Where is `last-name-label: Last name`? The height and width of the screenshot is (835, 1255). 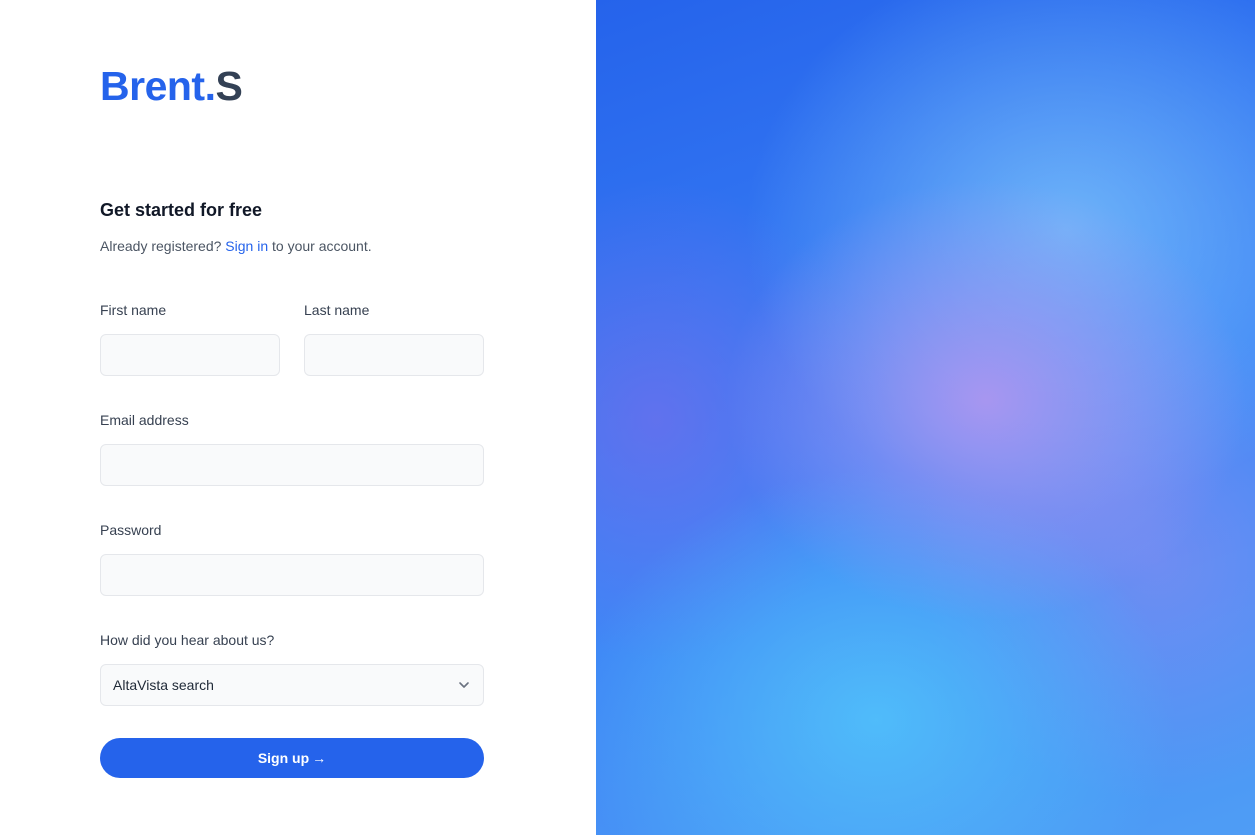 last-name-label: Last name is located at coordinates (337, 310).